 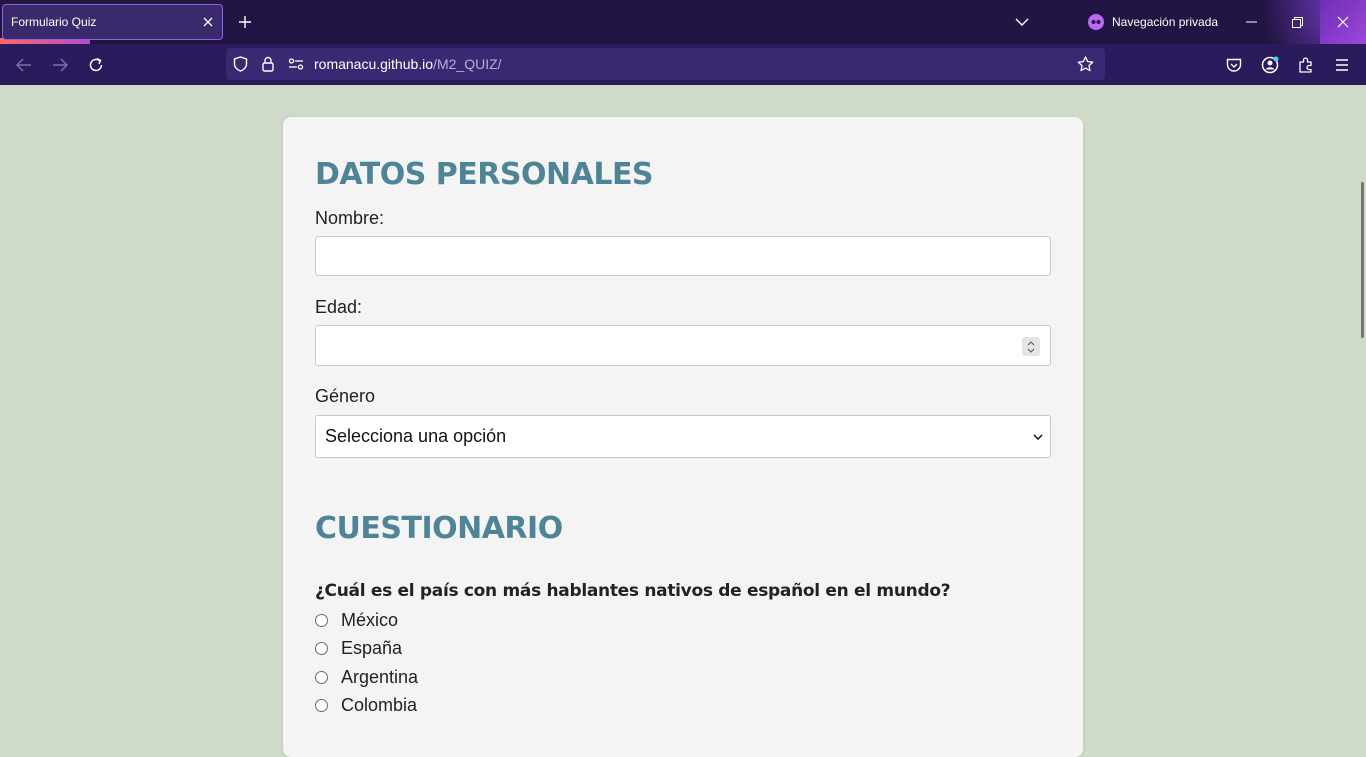 What do you see at coordinates (1165, 22) in the screenshot?
I see `private-label: Navegación privada` at bounding box center [1165, 22].